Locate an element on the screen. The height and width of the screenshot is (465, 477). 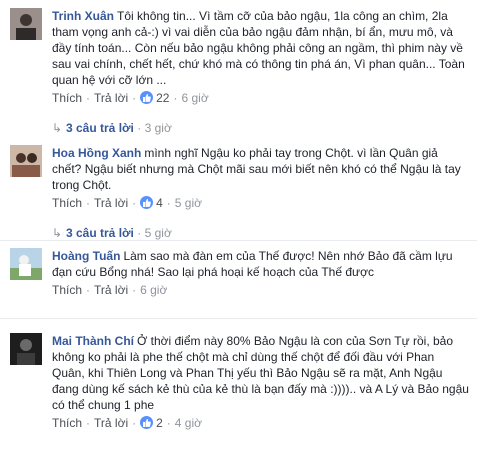
comment-time: 4 giờ is located at coordinates (188, 423).